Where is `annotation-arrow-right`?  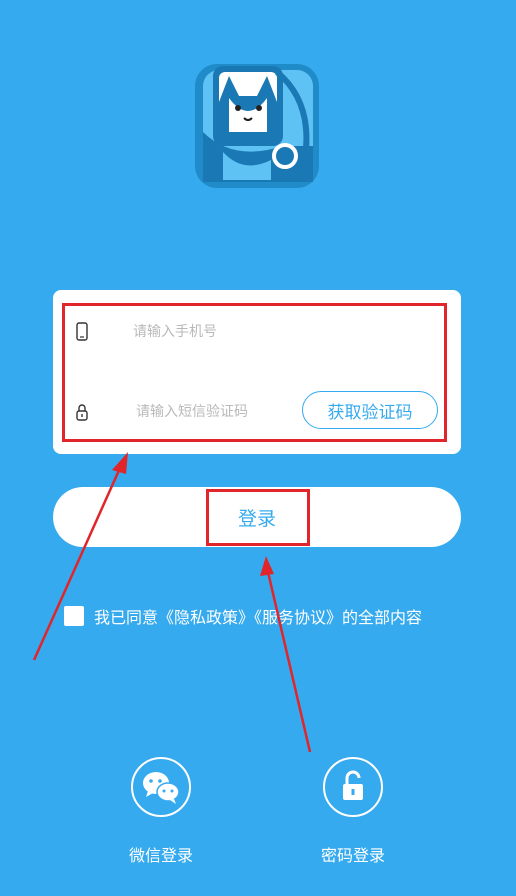 annotation-arrow-right is located at coordinates (289, 662).